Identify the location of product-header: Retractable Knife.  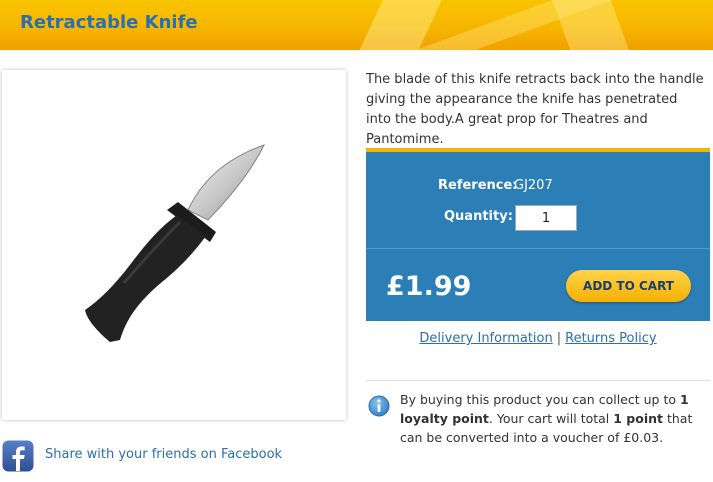
(356, 25).